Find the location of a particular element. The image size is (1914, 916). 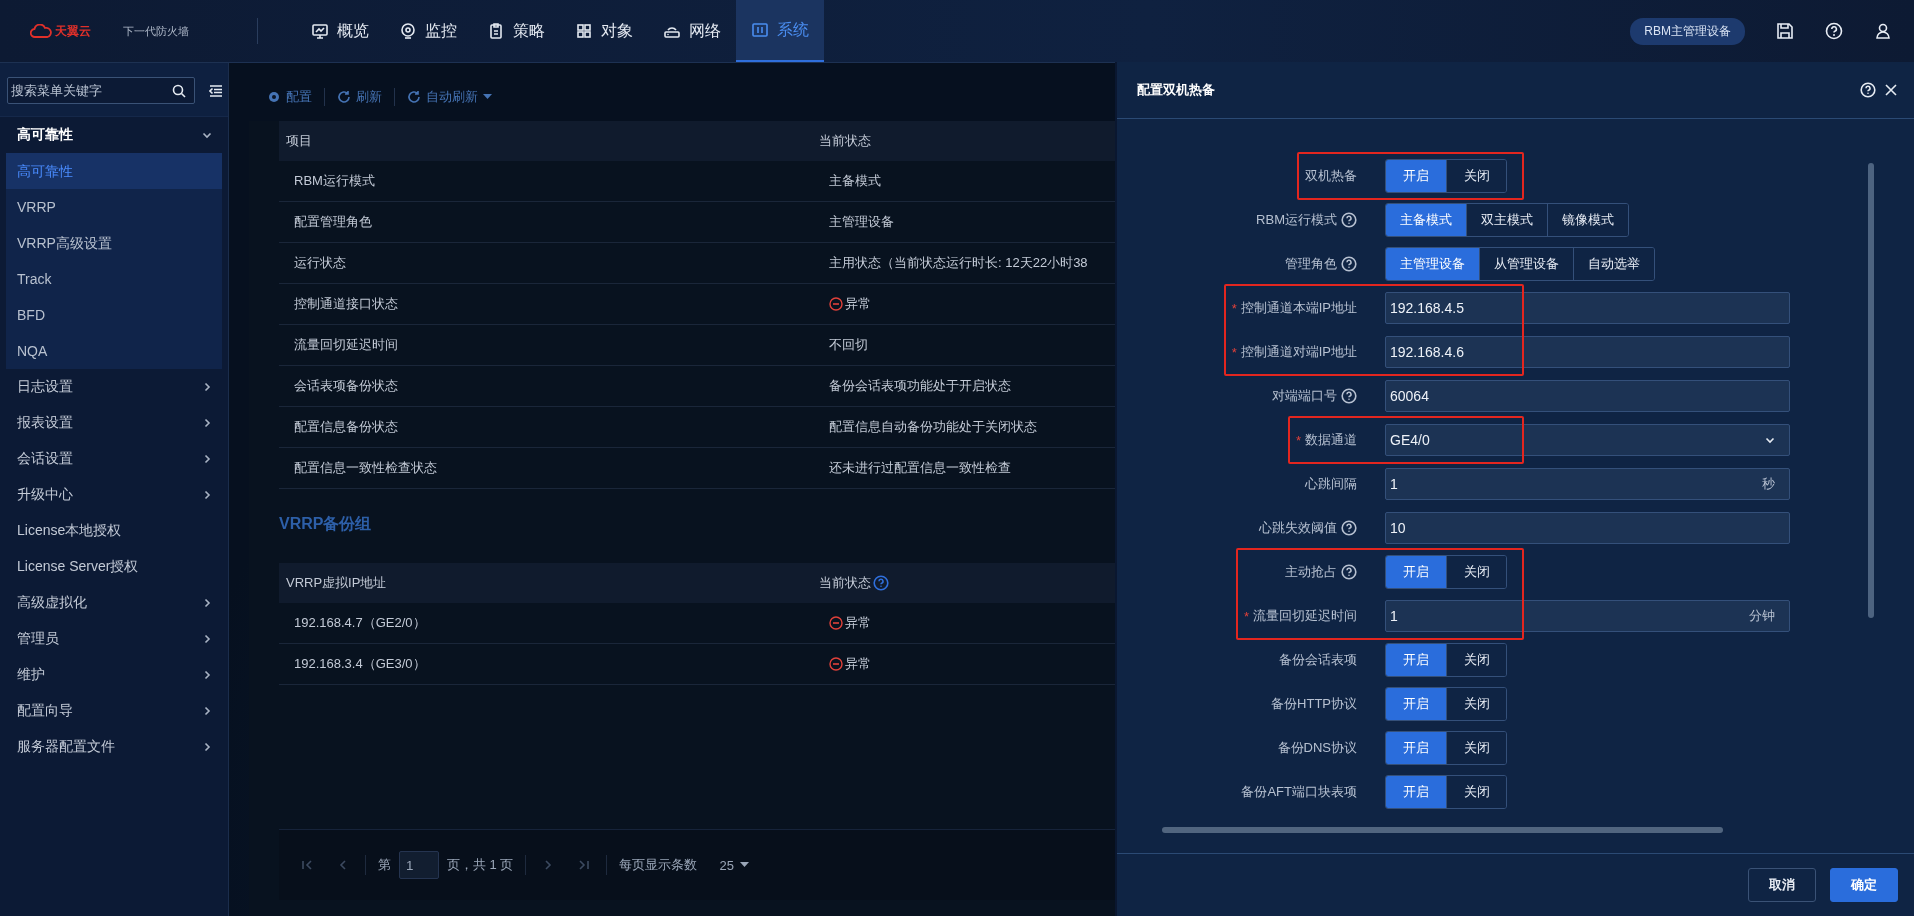

device-role-badge: RBM主管理设备 is located at coordinates (1687, 31).